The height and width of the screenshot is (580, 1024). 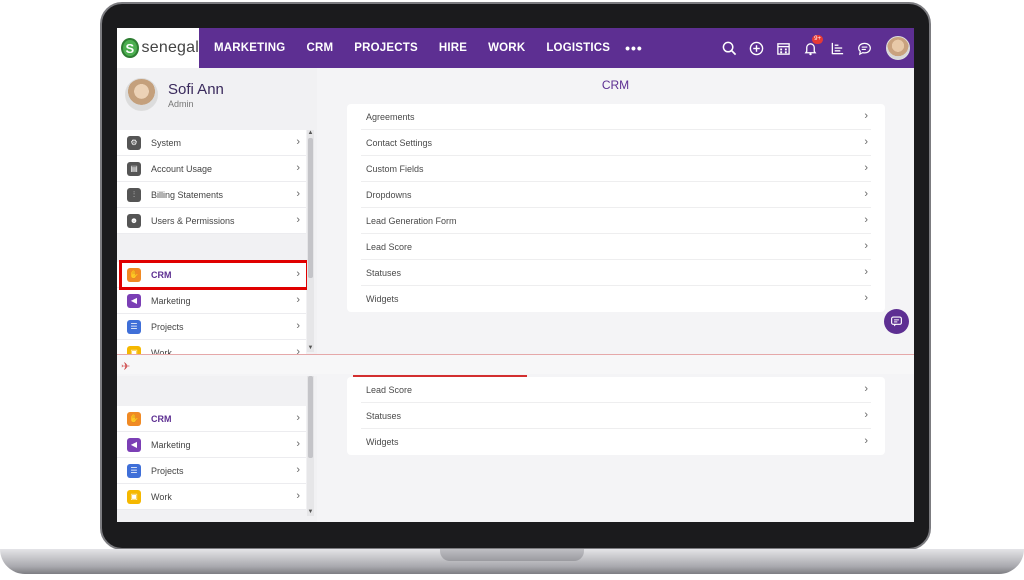 I want to click on more-menu-icon: •••, so click(x=634, y=48).